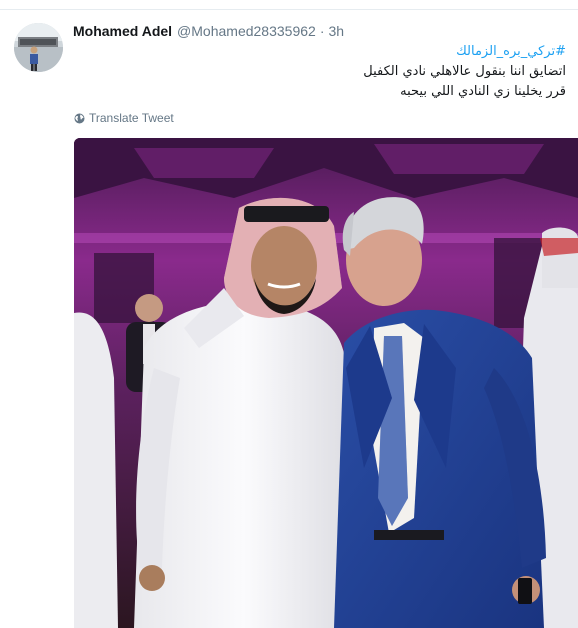 This screenshot has width=578, height=628. I want to click on author-name: Mohamed Adel, so click(122, 31).